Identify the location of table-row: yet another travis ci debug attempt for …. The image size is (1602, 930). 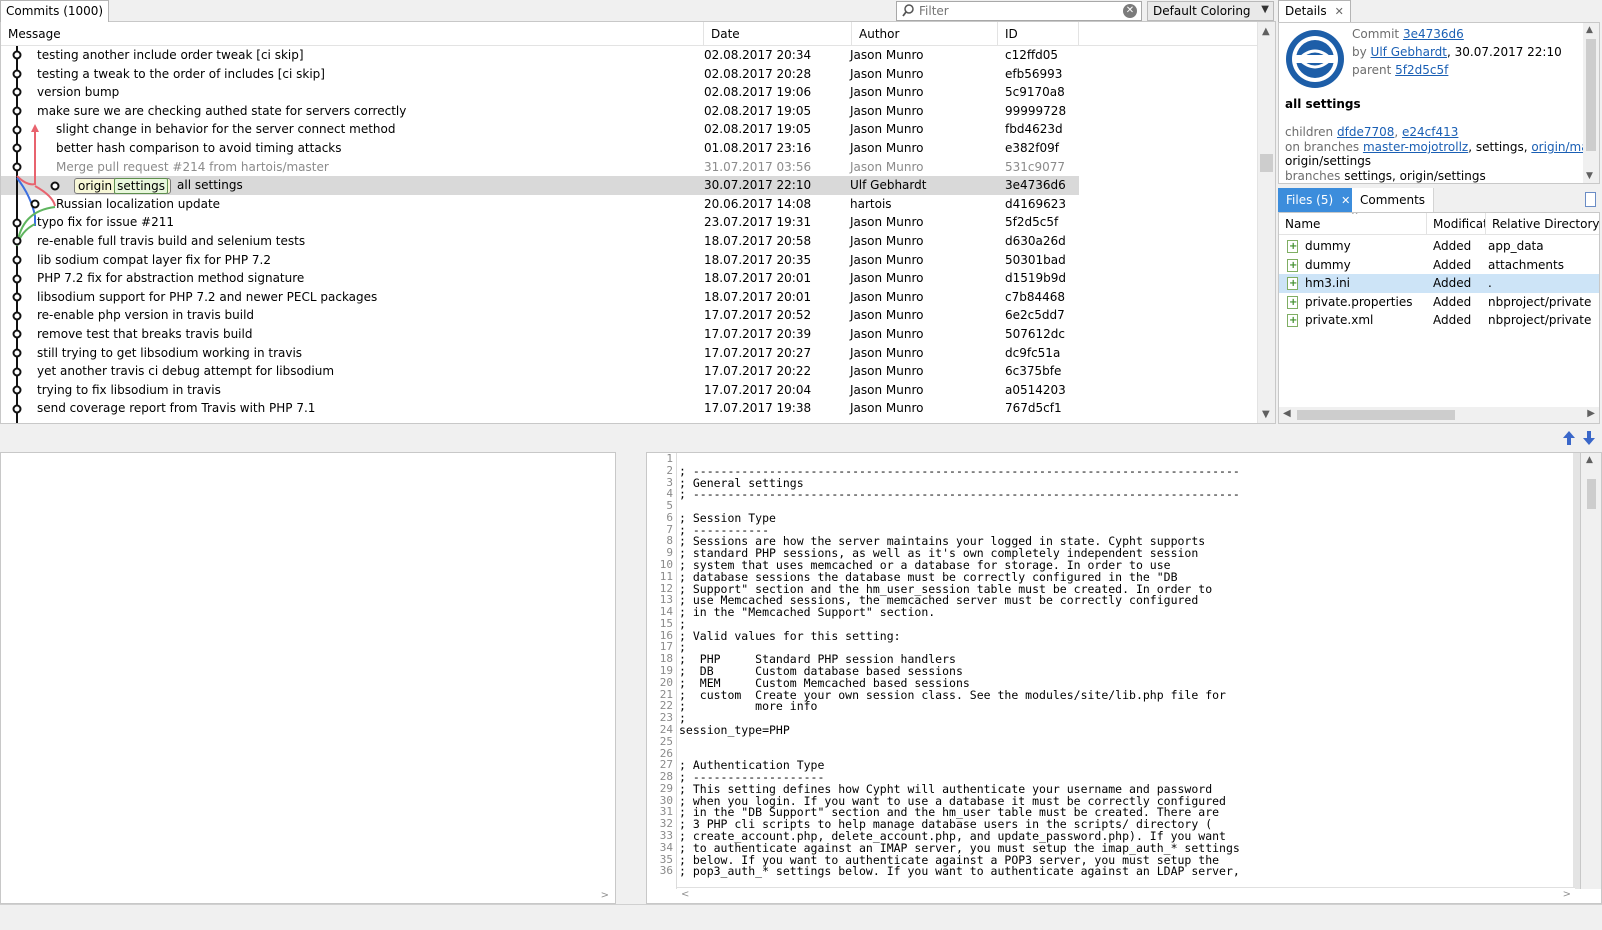
(540, 371).